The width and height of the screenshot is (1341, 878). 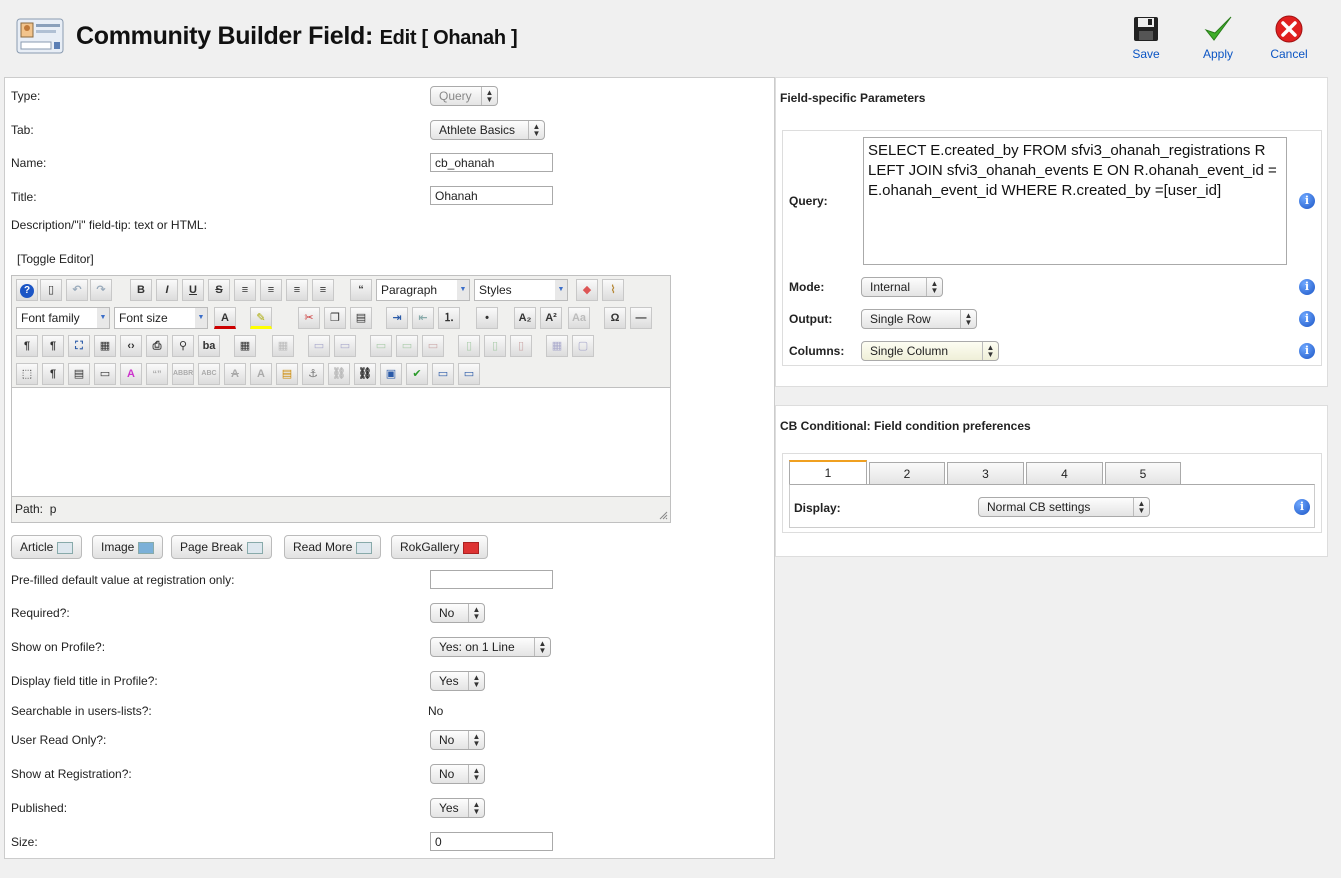 What do you see at coordinates (423, 318) in the screenshot?
I see `outdent-icon: ⇤` at bounding box center [423, 318].